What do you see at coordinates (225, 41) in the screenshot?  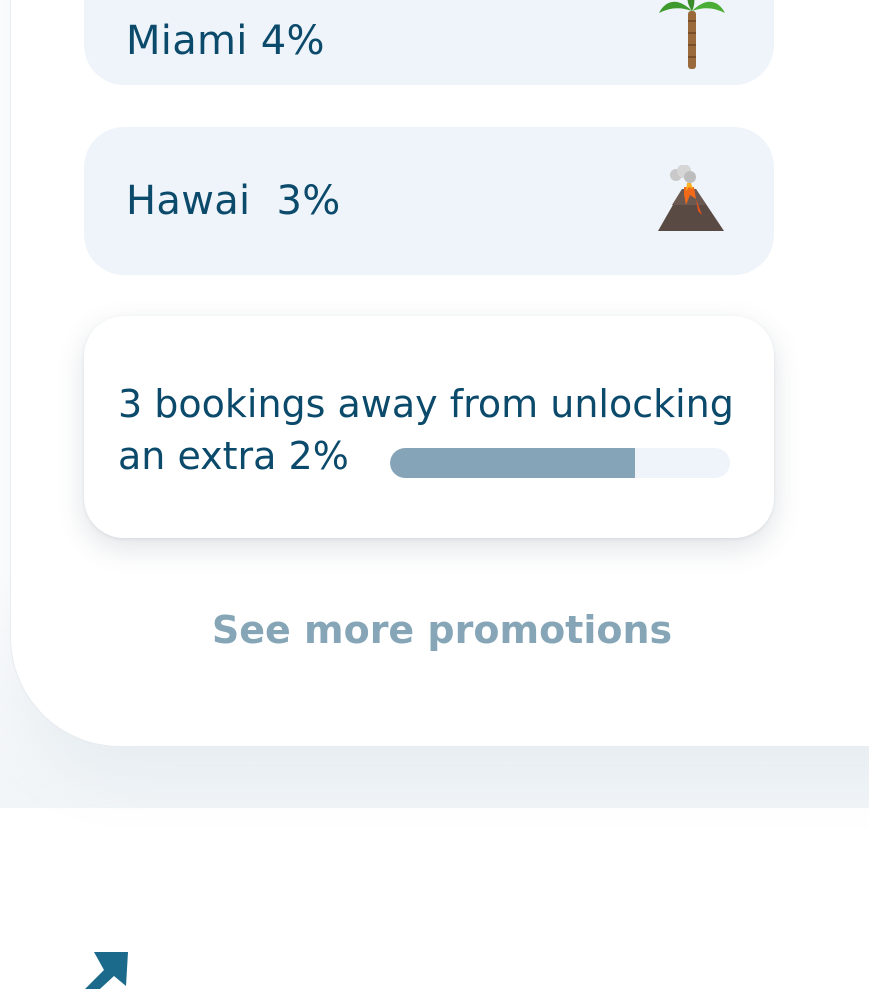 I see `promo-label: Miami 4%` at bounding box center [225, 41].